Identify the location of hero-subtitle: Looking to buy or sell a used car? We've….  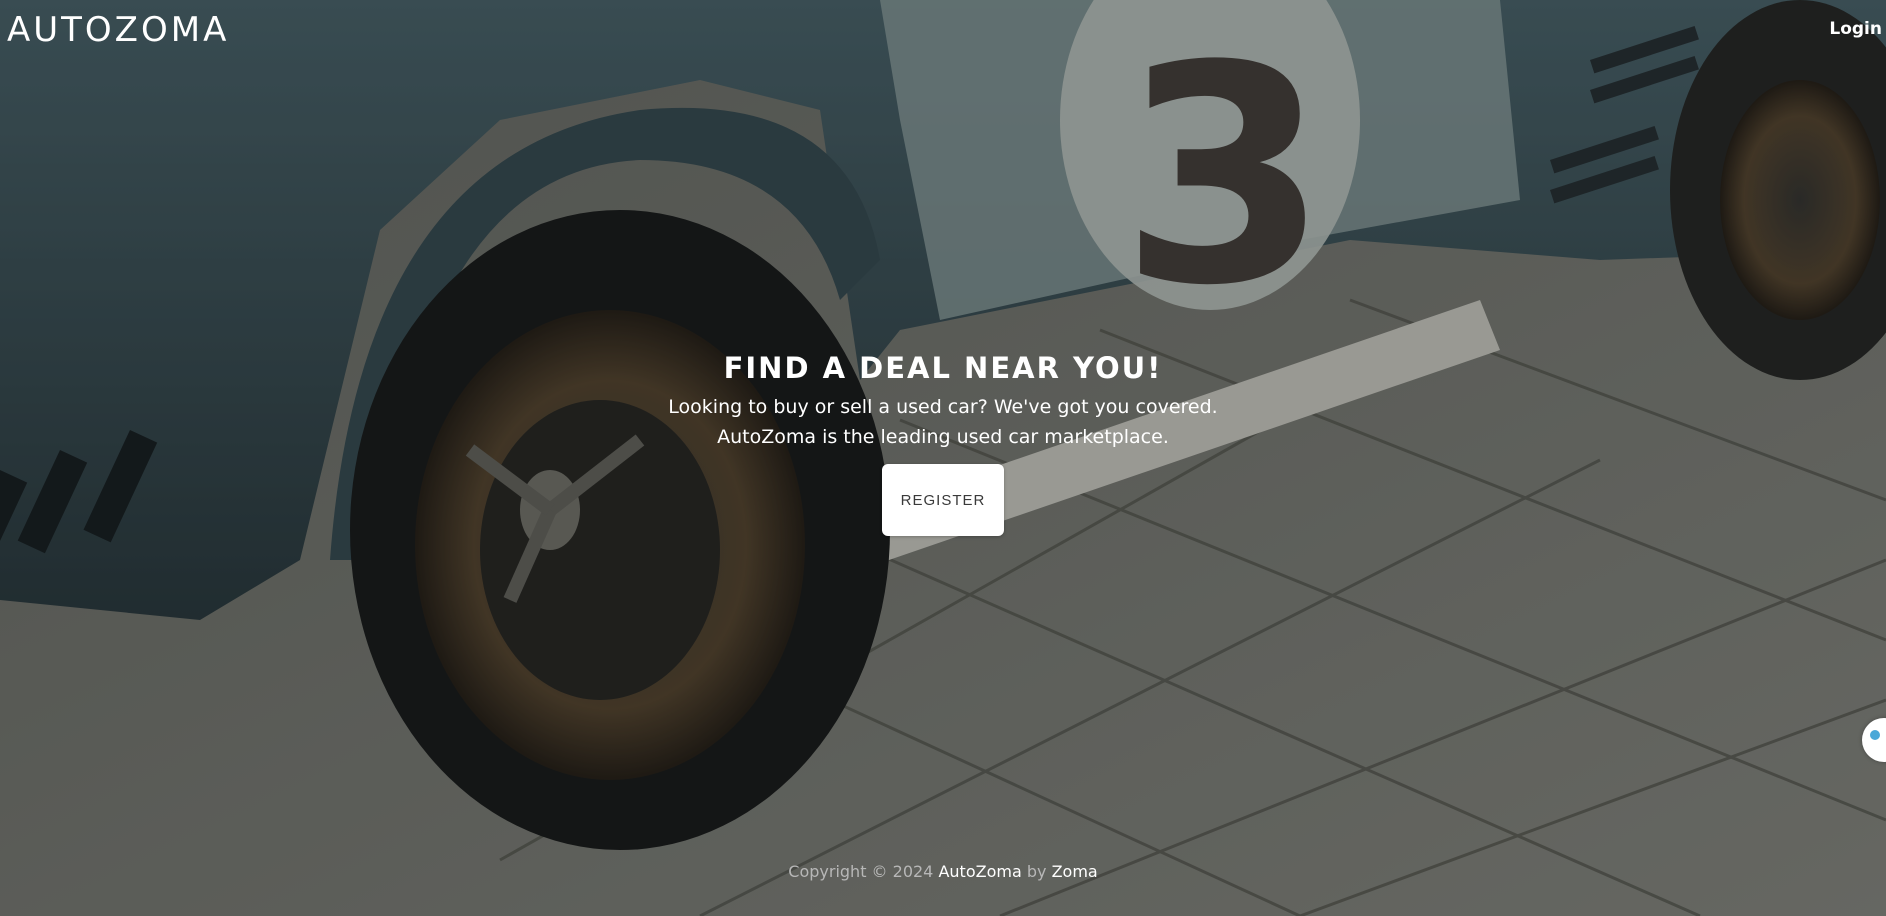
(943, 422).